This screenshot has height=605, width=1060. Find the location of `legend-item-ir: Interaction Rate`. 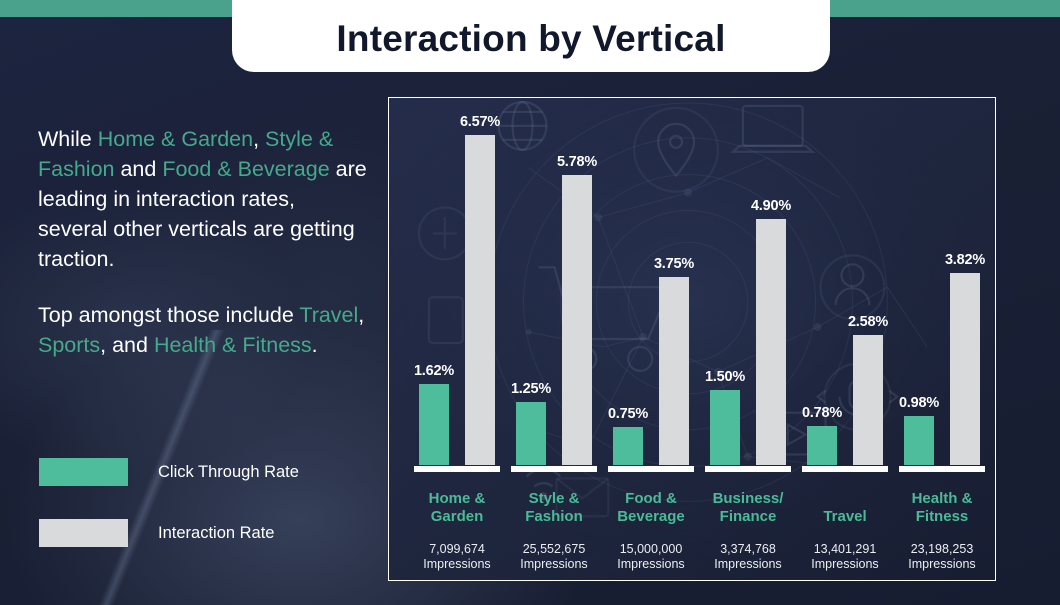

legend-item-ir: Interaction Rate is located at coordinates (169, 533).